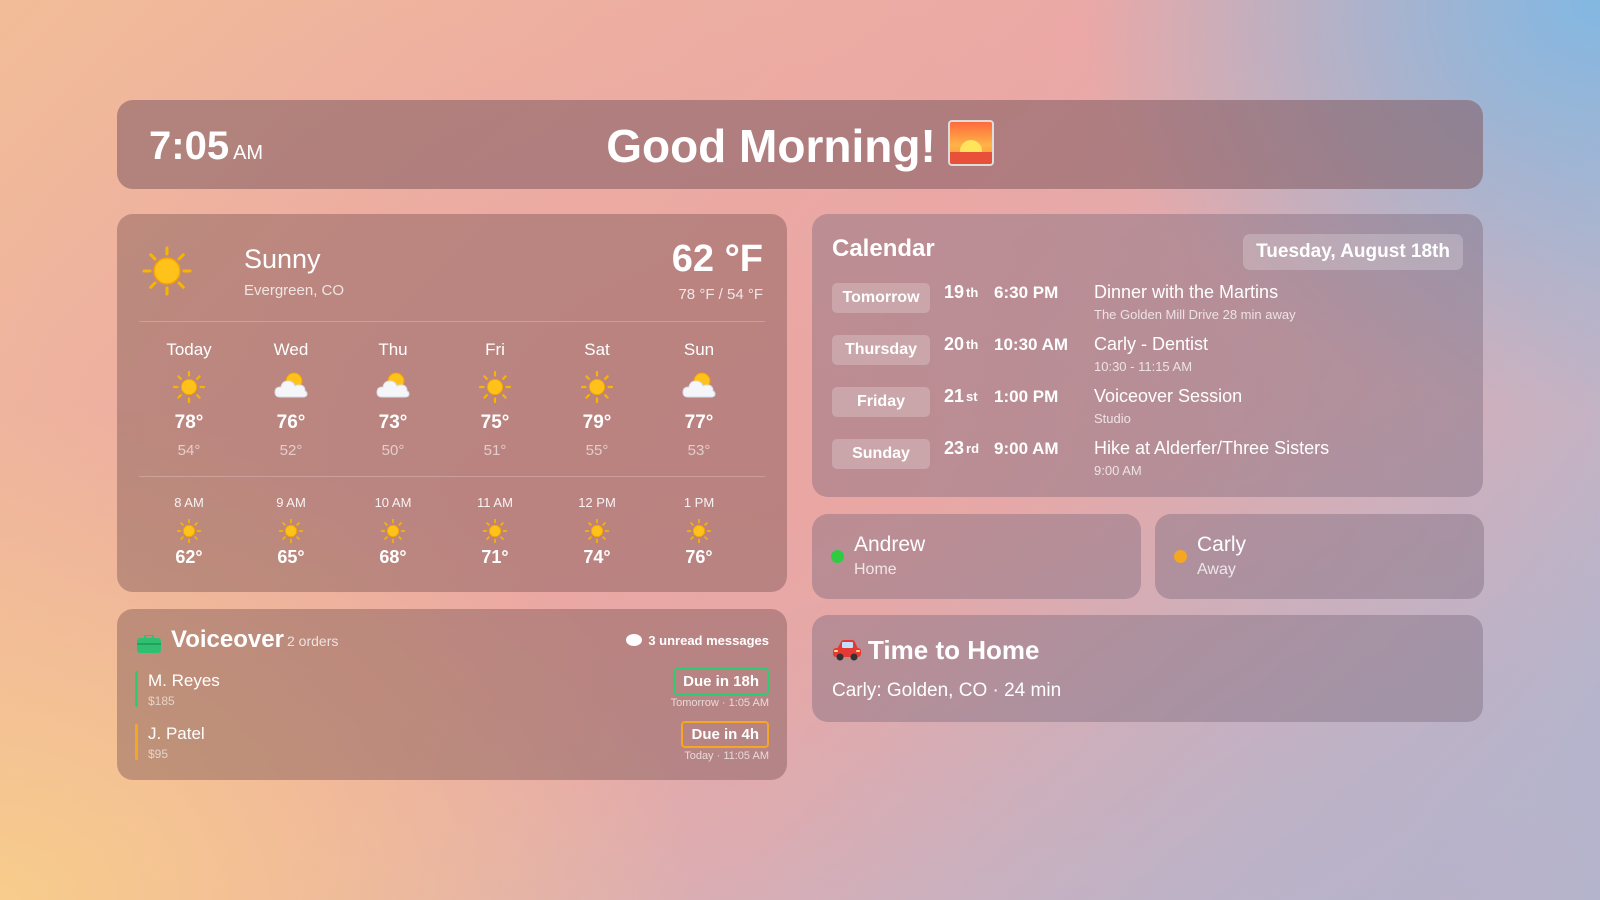  What do you see at coordinates (1195, 314) in the screenshot?
I see `event-subtitle: The Golden Mill Drive 28 min away` at bounding box center [1195, 314].